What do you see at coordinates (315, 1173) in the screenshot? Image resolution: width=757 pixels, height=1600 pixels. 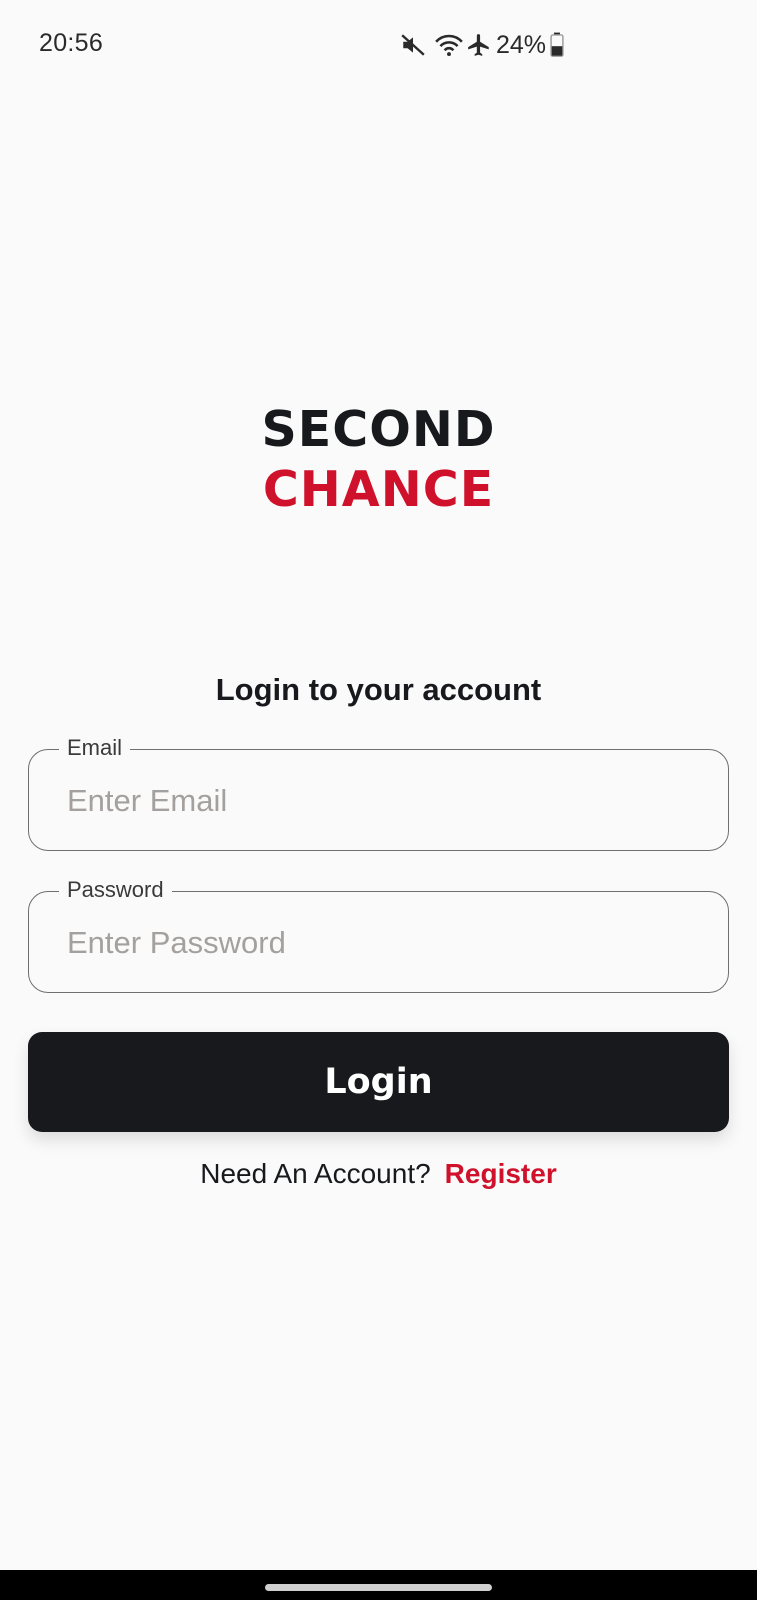 I see `register-prompt: Need An Account?` at bounding box center [315, 1173].